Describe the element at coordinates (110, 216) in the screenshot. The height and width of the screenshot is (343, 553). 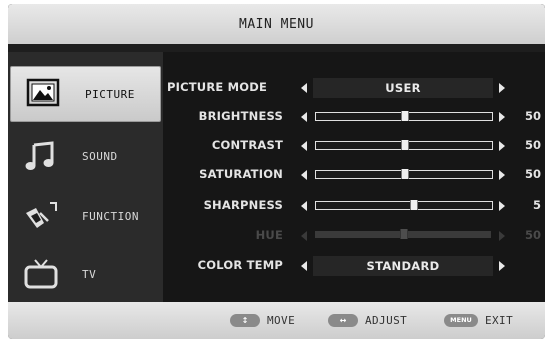
I see `sidebar-item-label: FUNCTION` at that location.